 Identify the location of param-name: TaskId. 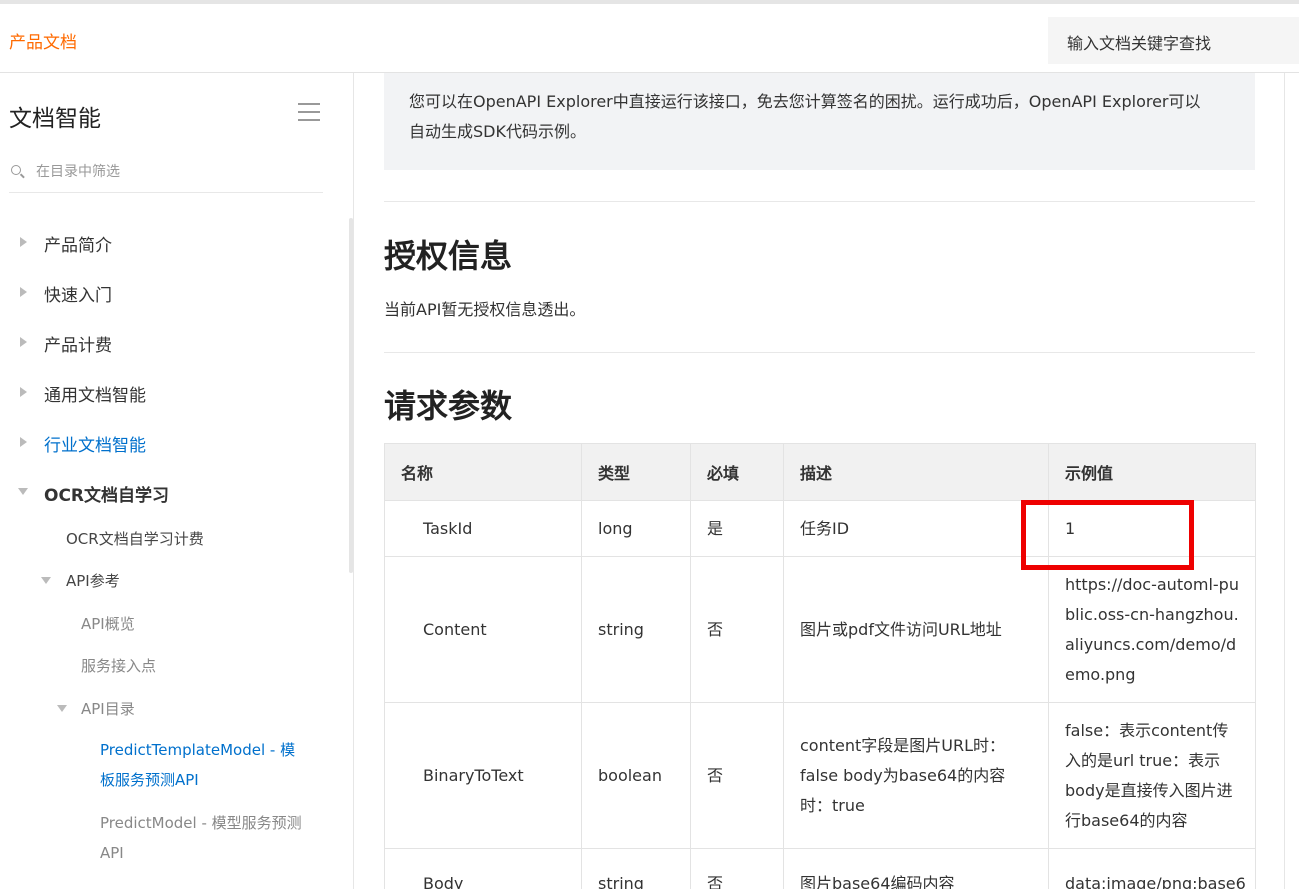
(483, 528).